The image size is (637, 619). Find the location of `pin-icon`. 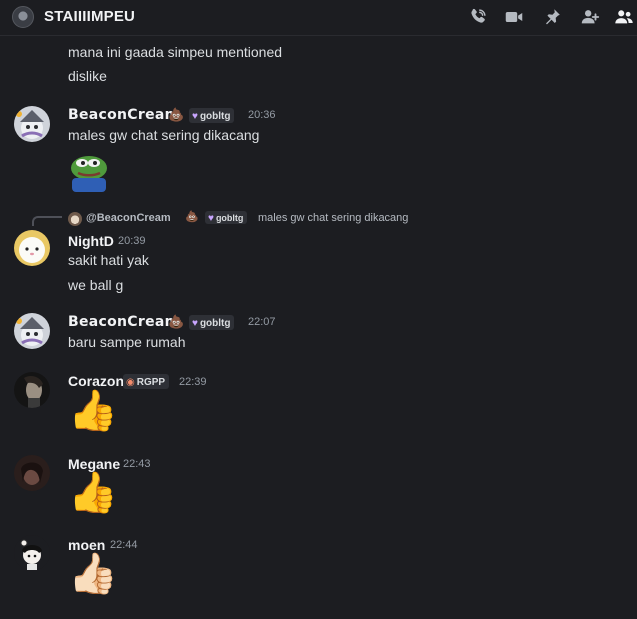

pin-icon is located at coordinates (552, 17).